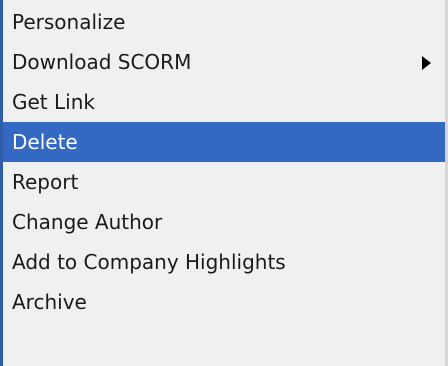 This screenshot has width=448, height=366. I want to click on menu-item-change-author: Change Author, so click(224, 222).